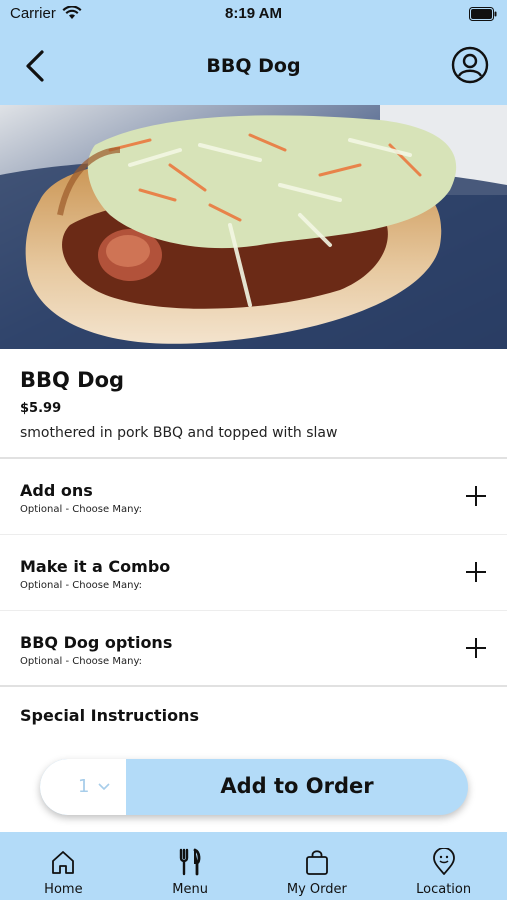 This screenshot has height=900, width=507. Describe the element at coordinates (253, 573) in the screenshot. I see `option-make-it-a-combo: Make it a Combo Optional - Choose Many:` at that location.